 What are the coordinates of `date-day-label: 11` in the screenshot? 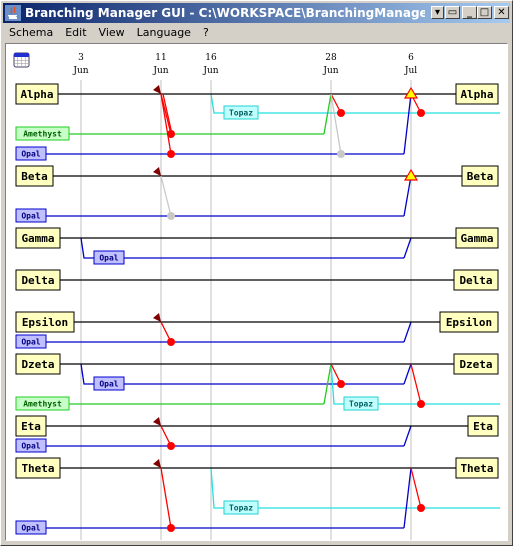 It's located at (160, 58).